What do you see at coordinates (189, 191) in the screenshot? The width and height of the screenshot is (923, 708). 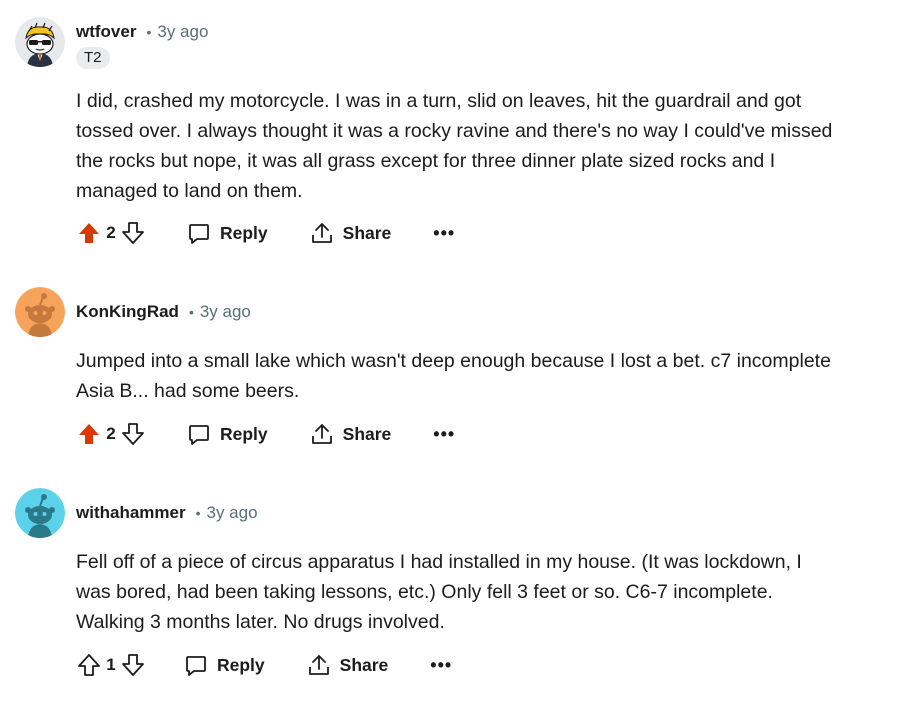 I see `comment-line: managed to land on them.` at bounding box center [189, 191].